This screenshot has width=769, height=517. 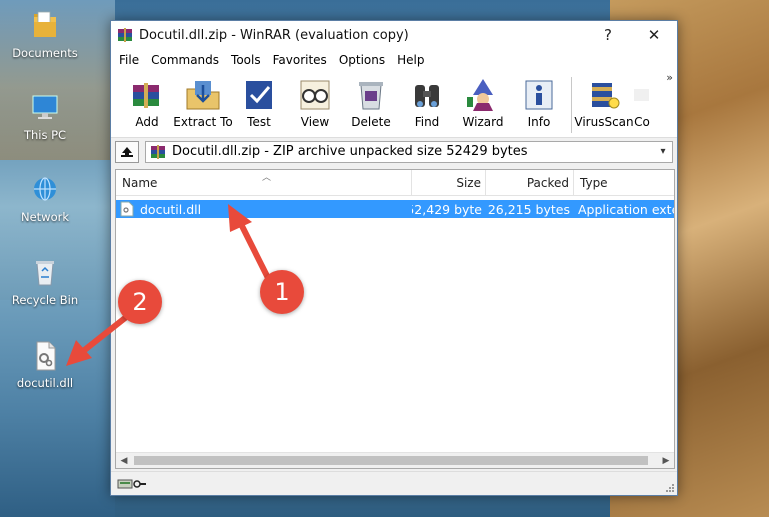 I want to click on toolbar-overflow-chevron-icon: », so click(x=669, y=77).